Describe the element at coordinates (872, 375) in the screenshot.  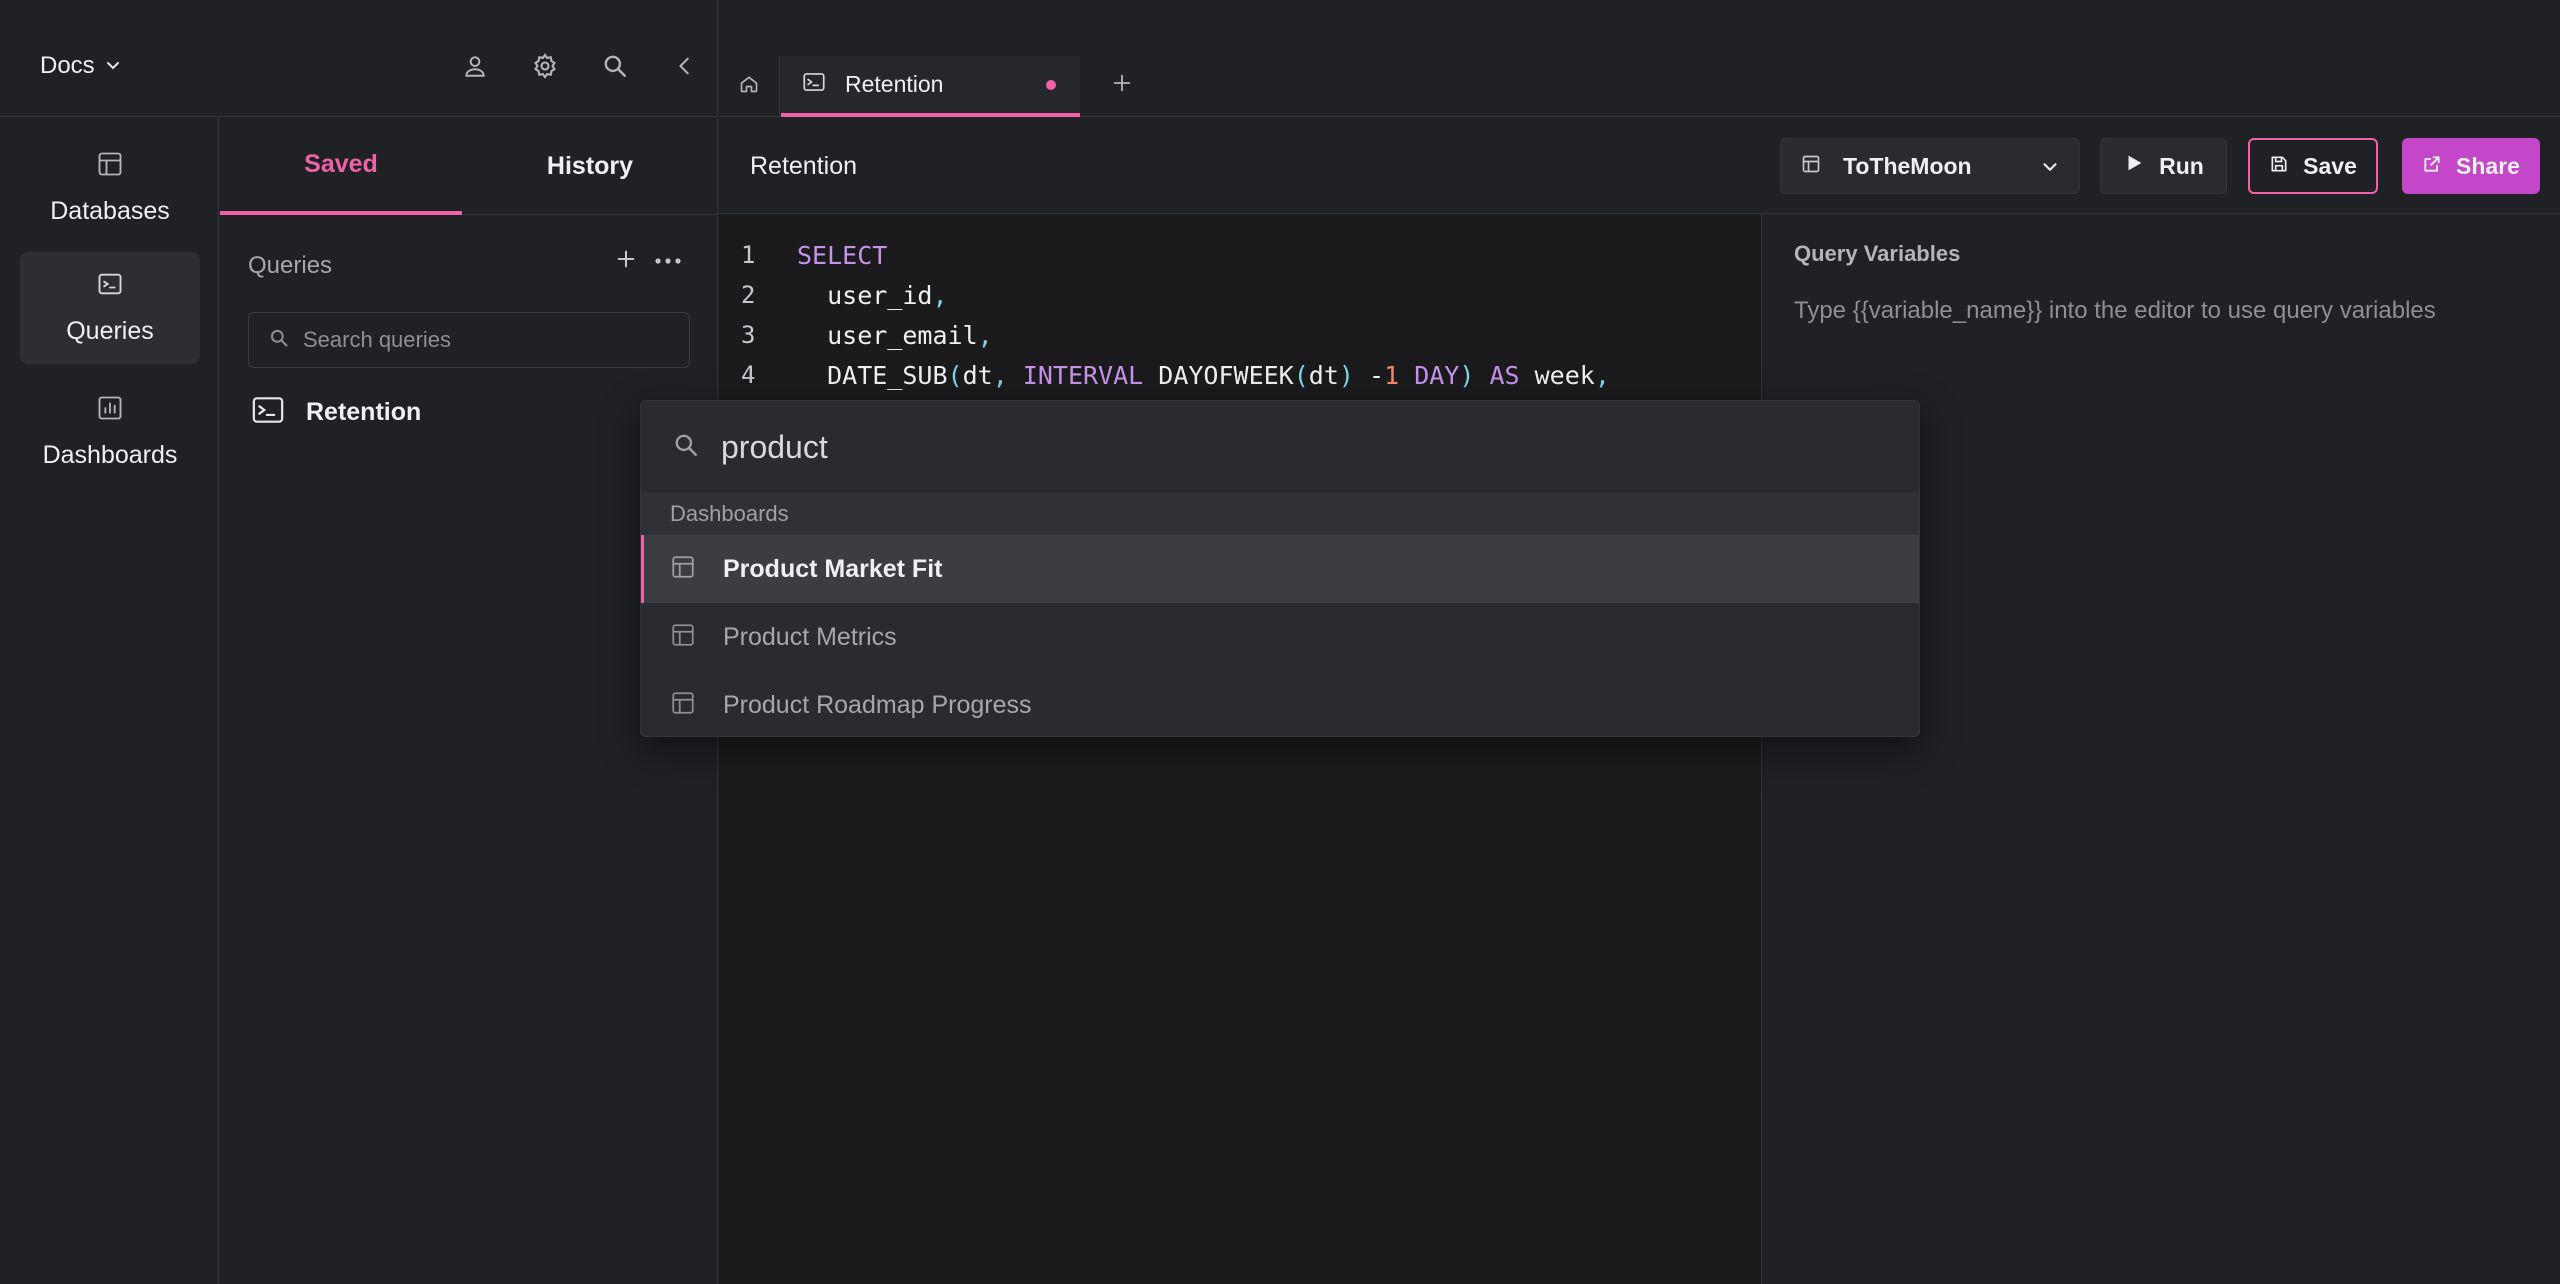
I see `code-token: DATE_SUB` at that location.